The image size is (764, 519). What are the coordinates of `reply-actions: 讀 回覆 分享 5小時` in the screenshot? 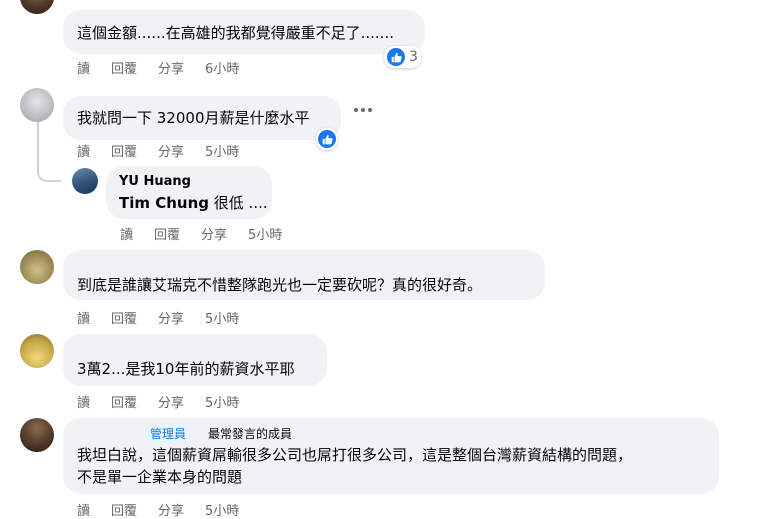 It's located at (201, 233).